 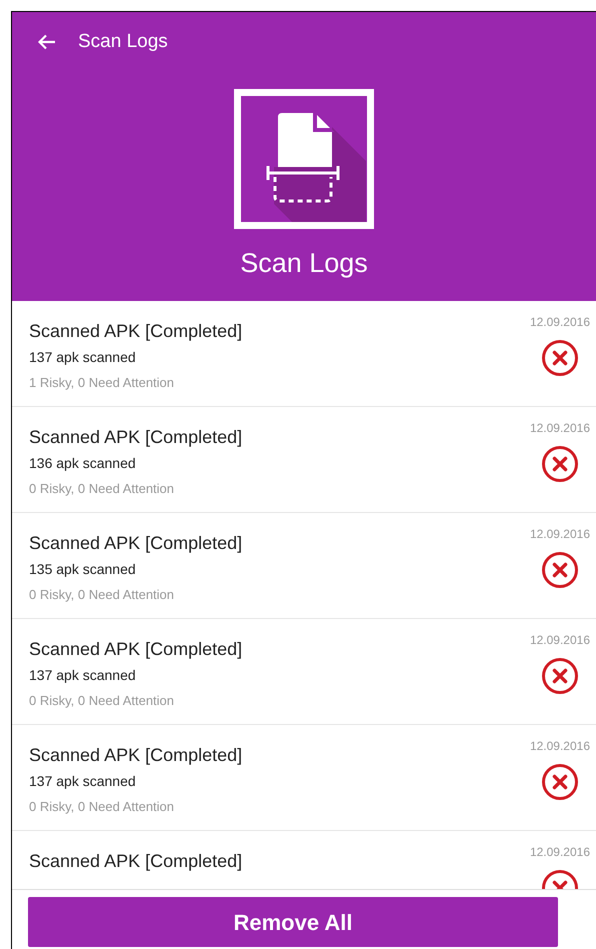 I want to click on app-bar-title: Scan Logs, so click(x=123, y=42).